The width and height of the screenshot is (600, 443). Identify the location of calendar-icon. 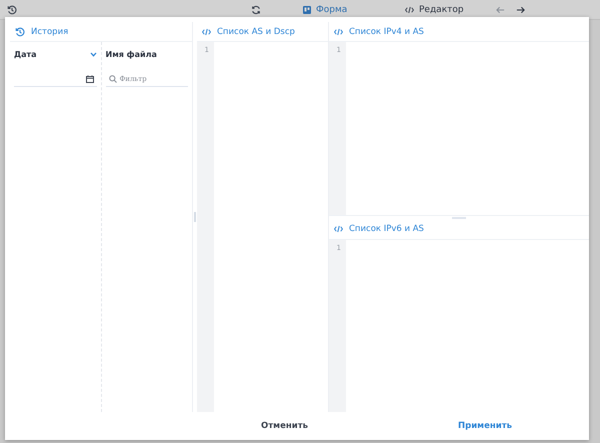
(90, 79).